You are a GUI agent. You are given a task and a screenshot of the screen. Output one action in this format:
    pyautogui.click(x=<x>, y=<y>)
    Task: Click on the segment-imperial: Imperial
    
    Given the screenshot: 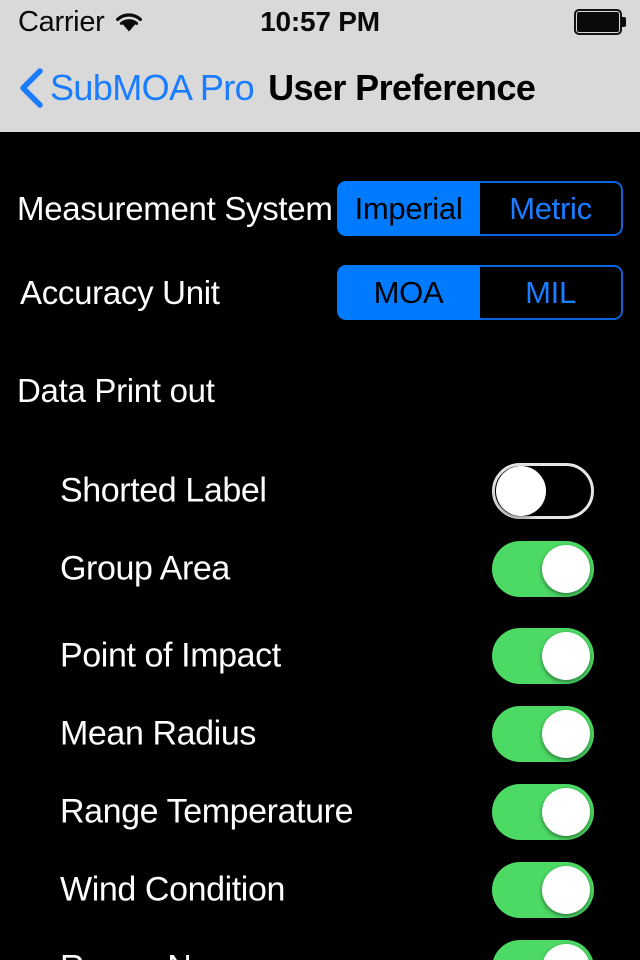 What is the action you would take?
    pyautogui.click(x=408, y=208)
    